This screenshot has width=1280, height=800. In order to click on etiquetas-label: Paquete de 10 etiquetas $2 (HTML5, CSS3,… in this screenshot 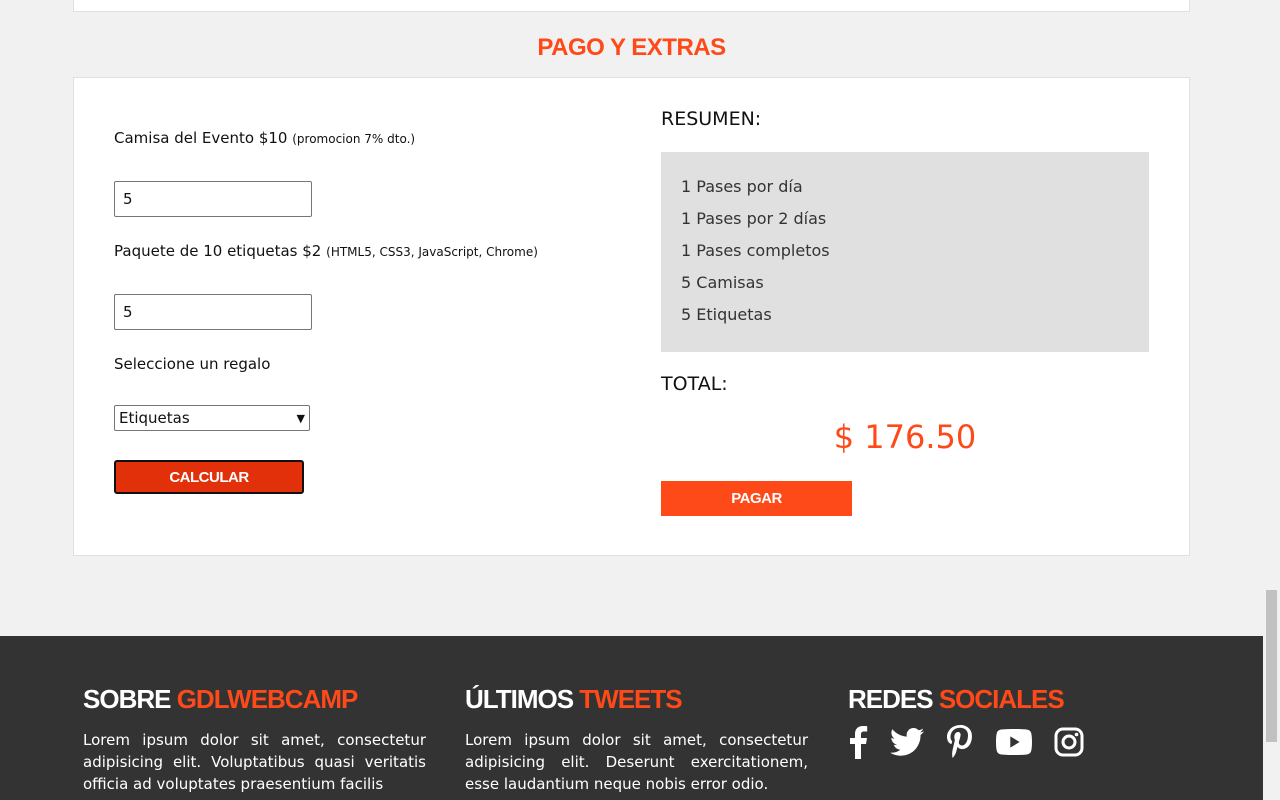, I will do `click(326, 251)`.